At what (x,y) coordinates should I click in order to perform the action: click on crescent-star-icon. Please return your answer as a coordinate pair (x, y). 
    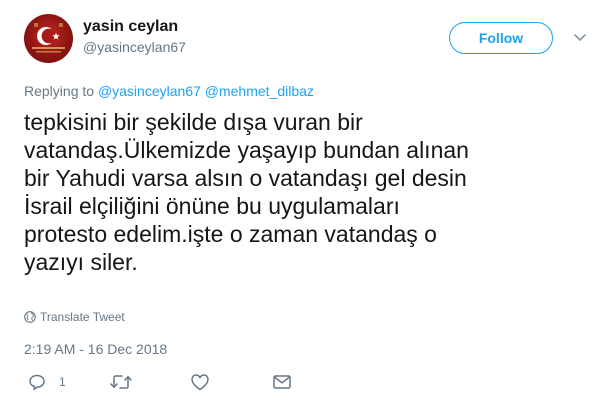
    Looking at the image, I should click on (48, 38).